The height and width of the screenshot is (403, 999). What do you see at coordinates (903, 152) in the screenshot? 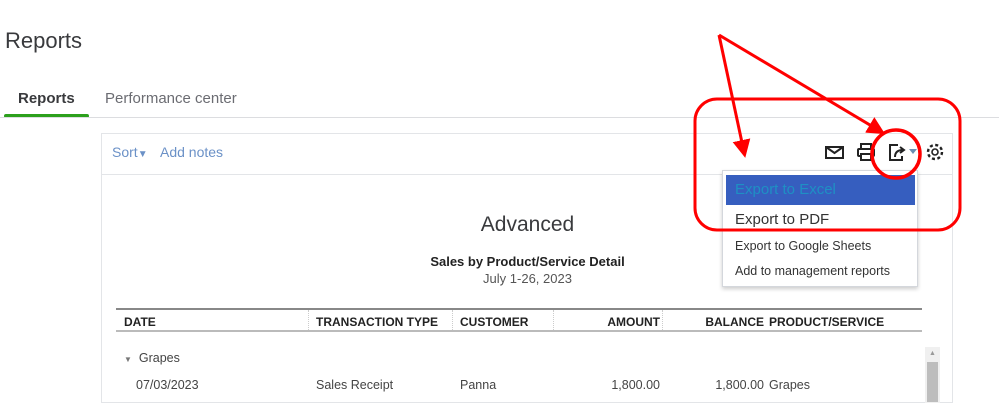
I see `export-icon` at bounding box center [903, 152].